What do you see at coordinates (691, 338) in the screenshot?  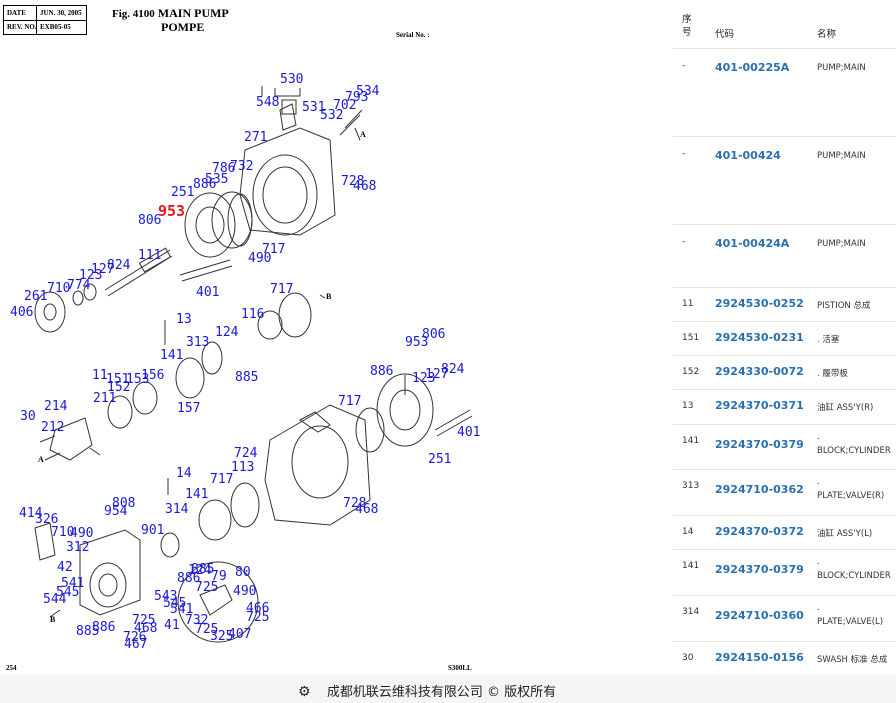 I see `row-seq: 151` at bounding box center [691, 338].